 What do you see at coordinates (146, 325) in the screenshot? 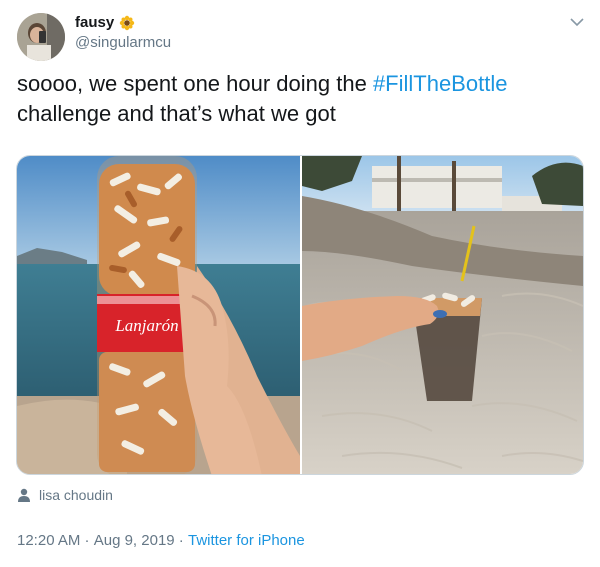
I see `bottle-brand-label: Lanjarón` at bounding box center [146, 325].